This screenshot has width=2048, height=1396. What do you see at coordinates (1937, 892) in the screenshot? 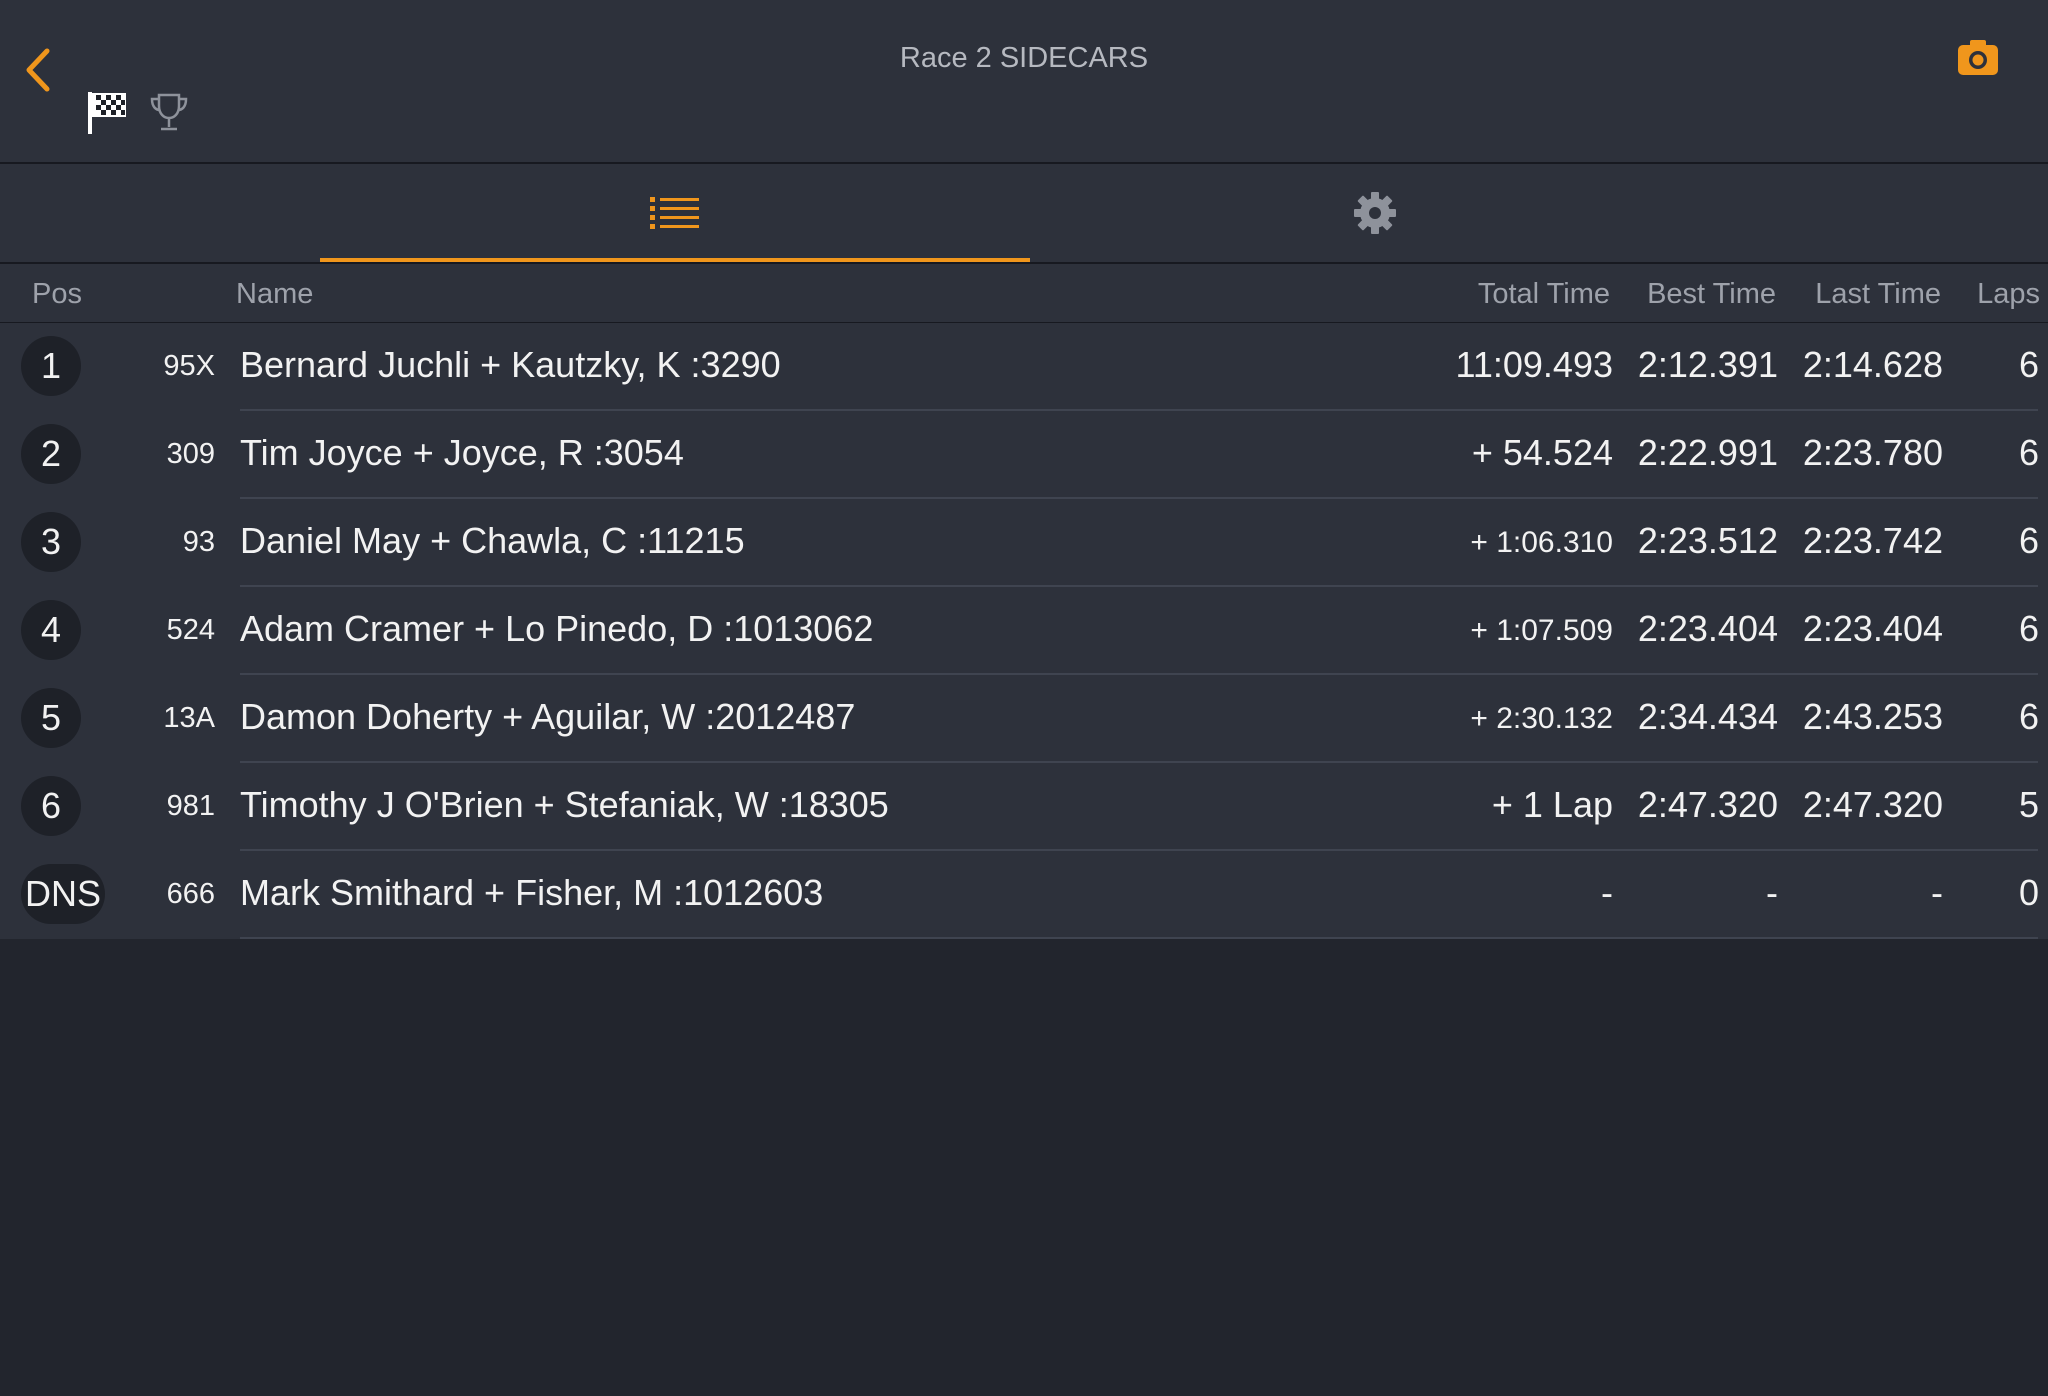
I see `last-time: -` at bounding box center [1937, 892].